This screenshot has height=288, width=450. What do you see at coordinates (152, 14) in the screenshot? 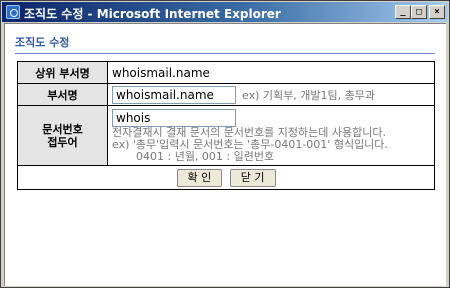
I see `window-title: 조직도 수정 - Microsoft Internet Explorer` at bounding box center [152, 14].